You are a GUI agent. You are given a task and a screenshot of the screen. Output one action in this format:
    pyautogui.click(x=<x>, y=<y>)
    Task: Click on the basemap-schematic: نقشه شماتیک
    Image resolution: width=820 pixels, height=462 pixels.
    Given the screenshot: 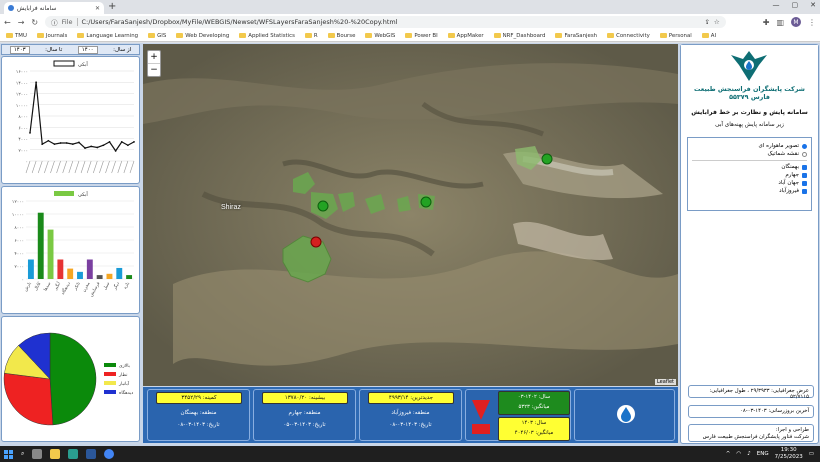 What is the action you would take?
    pyautogui.click(x=749, y=154)
    